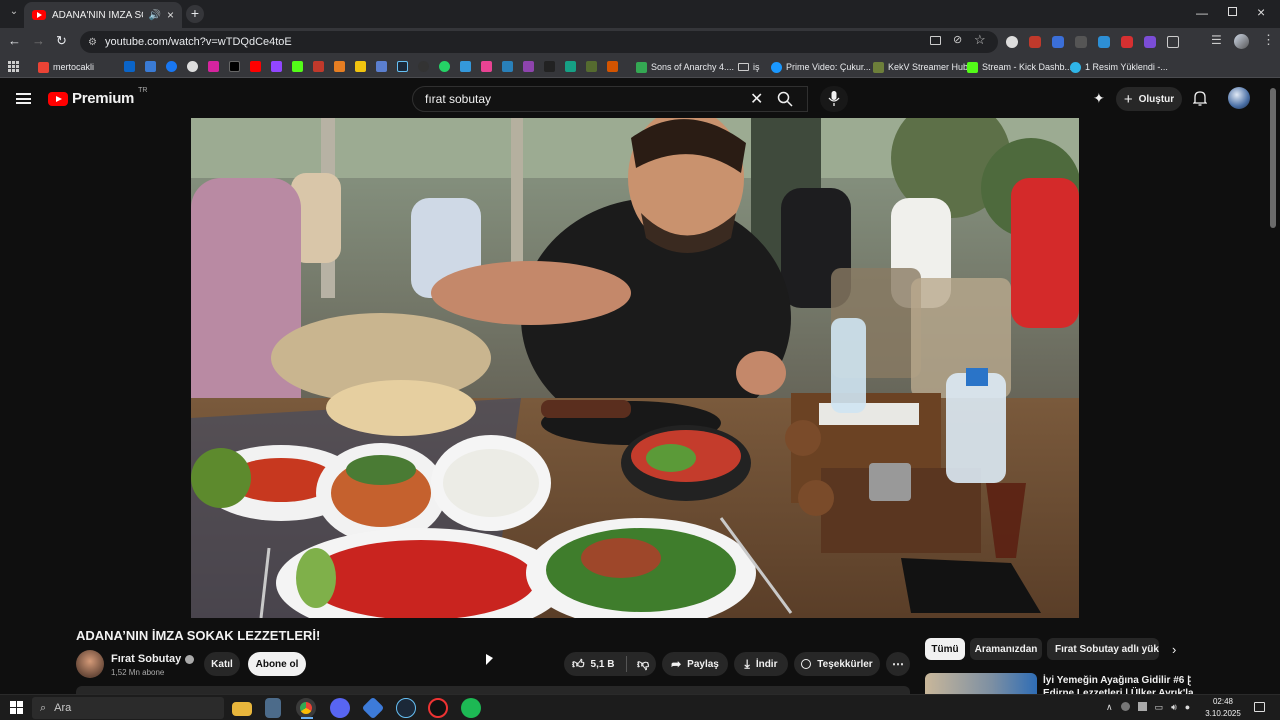 This screenshot has width=1280, height=720. Describe the element at coordinates (756, 99) in the screenshot. I see `clear-search-icon: ✕` at that location.